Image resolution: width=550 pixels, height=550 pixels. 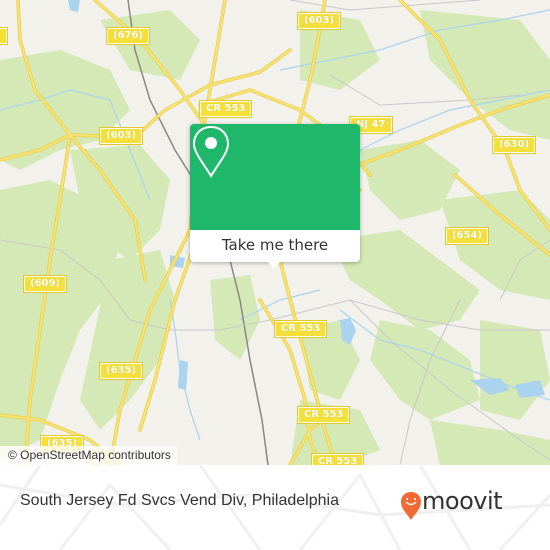 I want to click on road-label: (609), so click(x=45, y=284).